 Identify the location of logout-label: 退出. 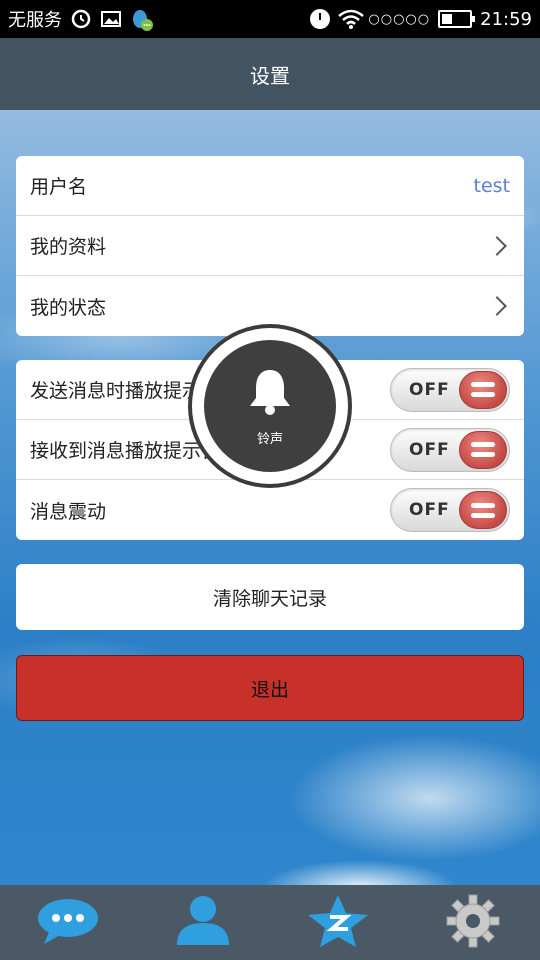
(269, 689).